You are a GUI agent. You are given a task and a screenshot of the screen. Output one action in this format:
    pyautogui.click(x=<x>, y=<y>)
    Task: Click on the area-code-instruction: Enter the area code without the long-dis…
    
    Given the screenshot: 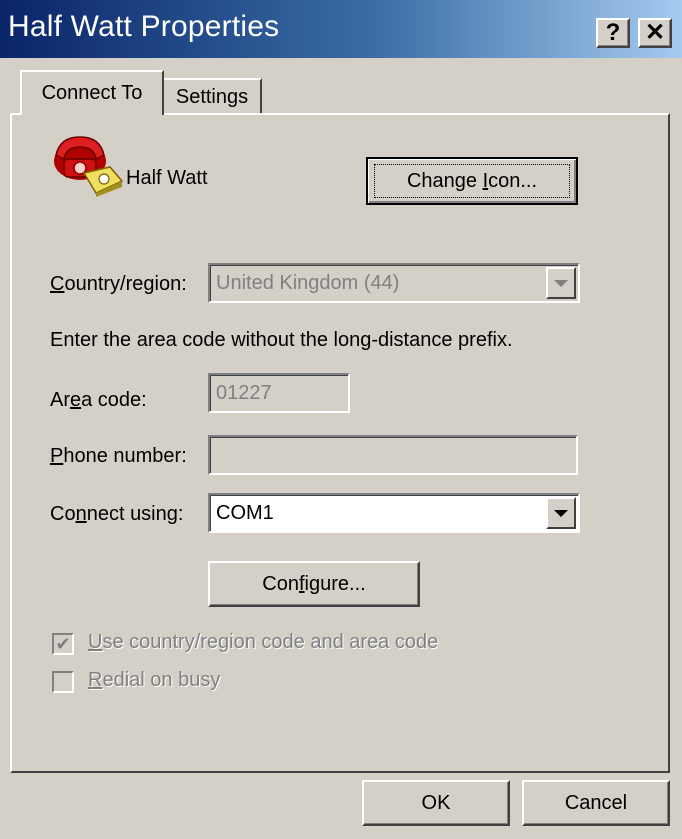 What is the action you would take?
    pyautogui.click(x=281, y=340)
    